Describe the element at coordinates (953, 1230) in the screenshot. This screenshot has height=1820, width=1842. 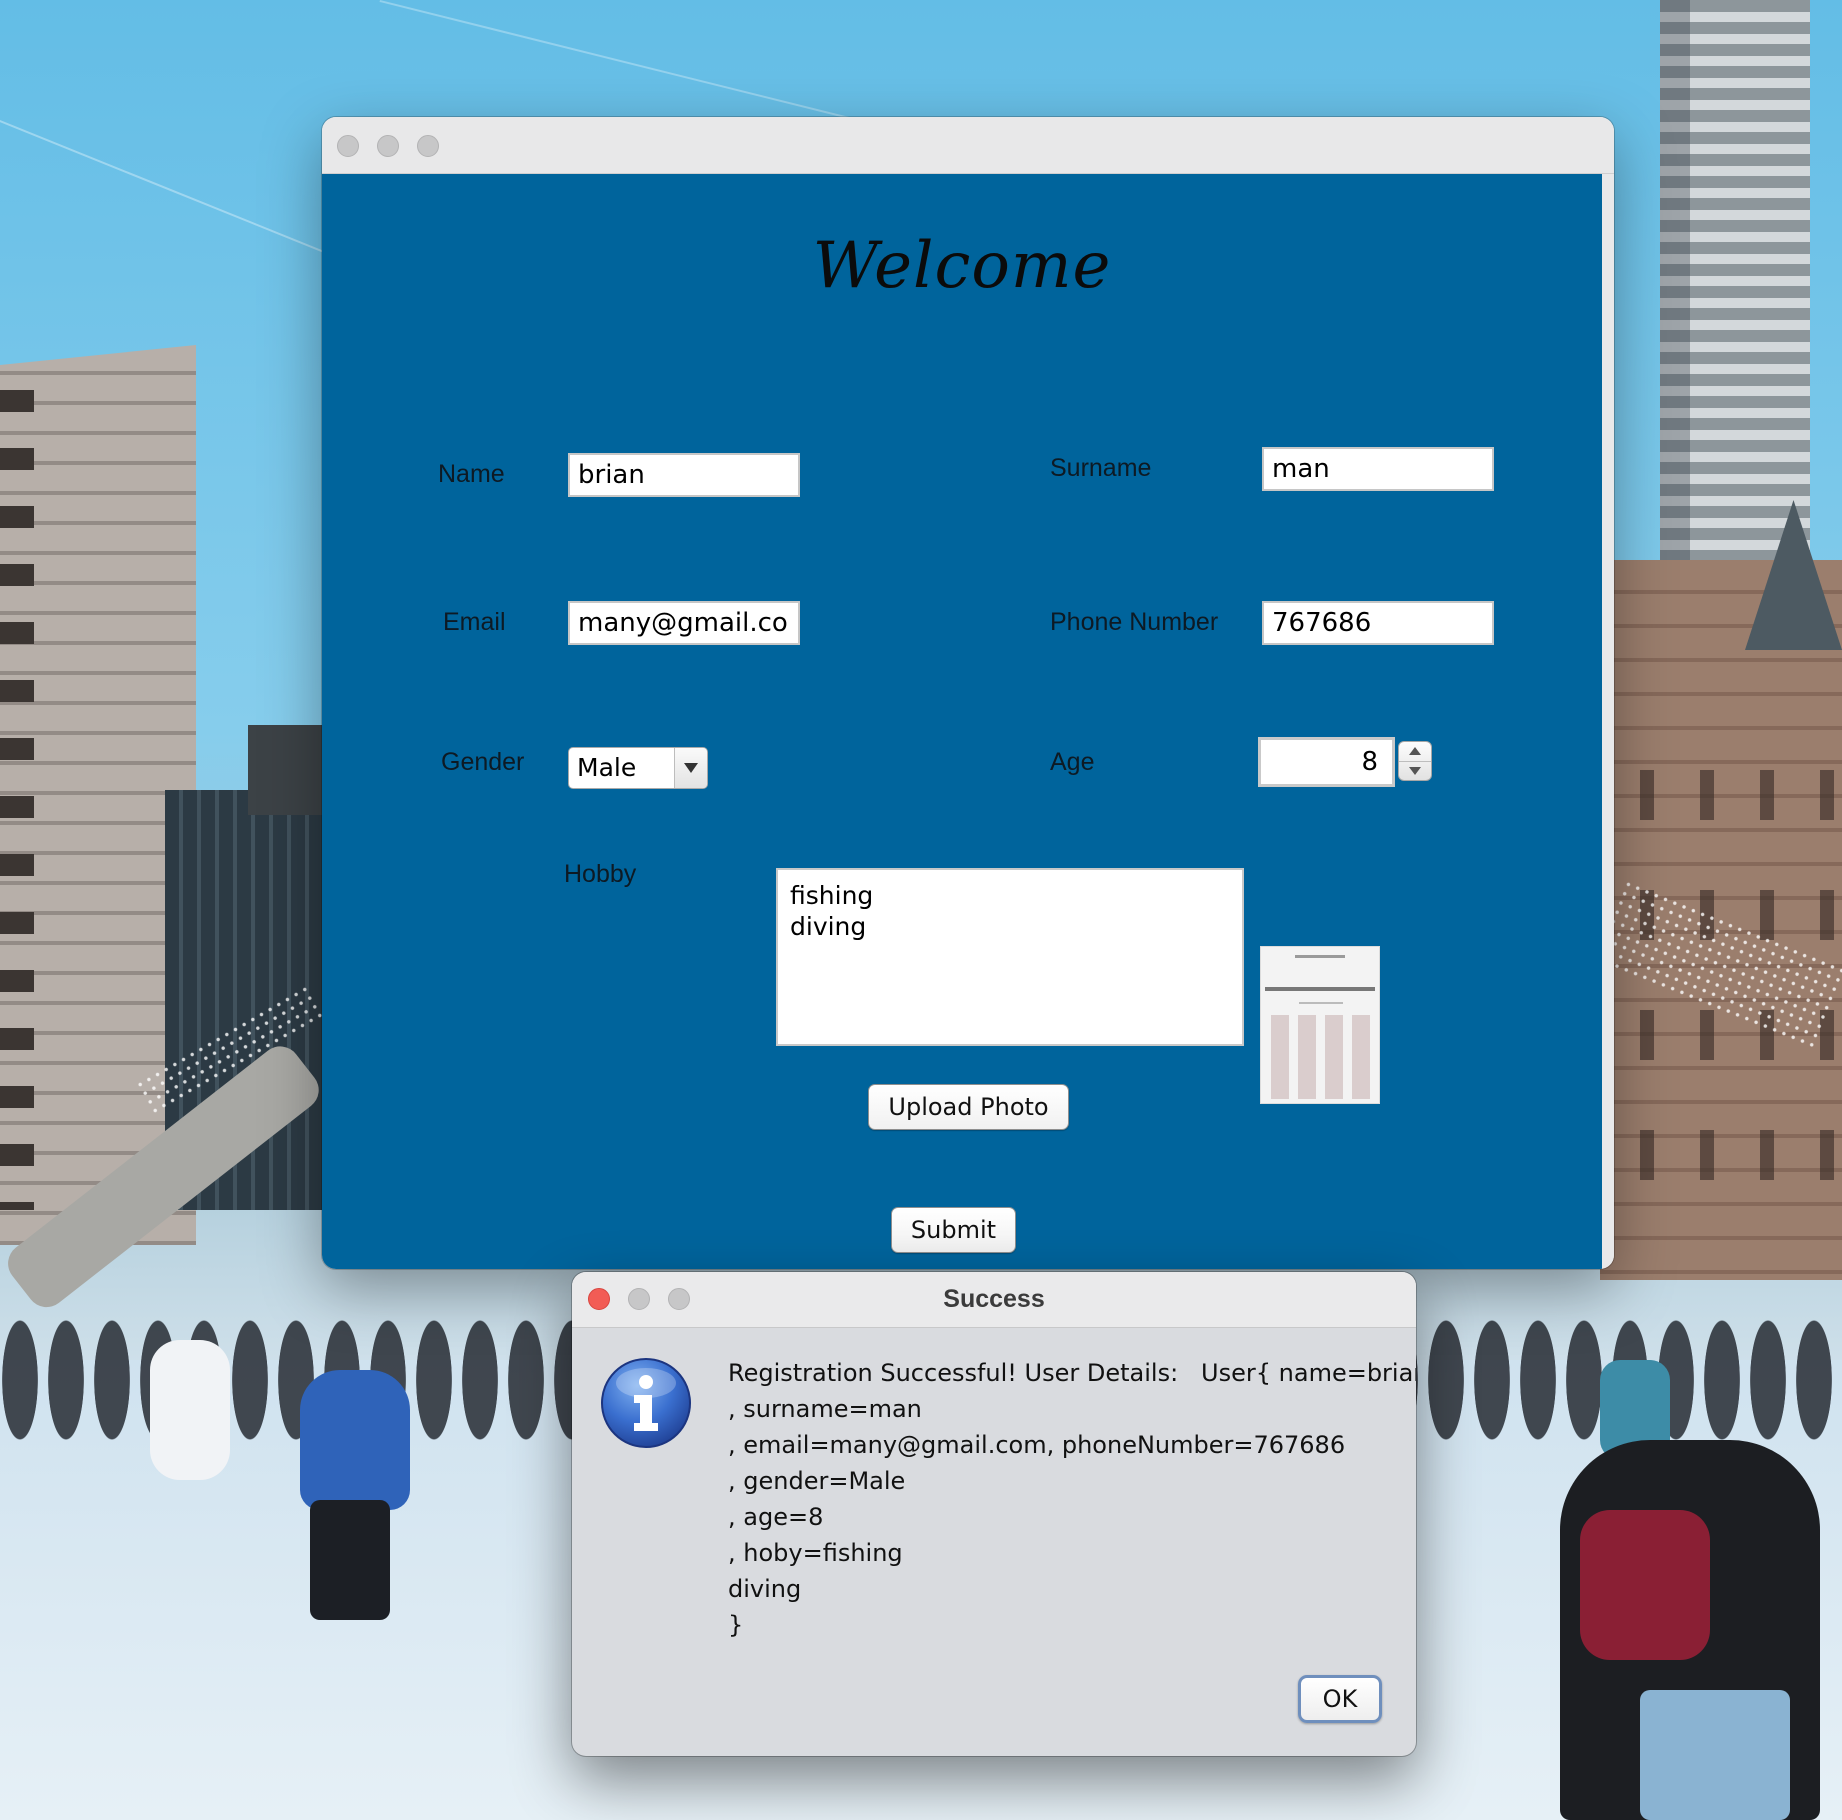
I see `submit-button: Submit` at that location.